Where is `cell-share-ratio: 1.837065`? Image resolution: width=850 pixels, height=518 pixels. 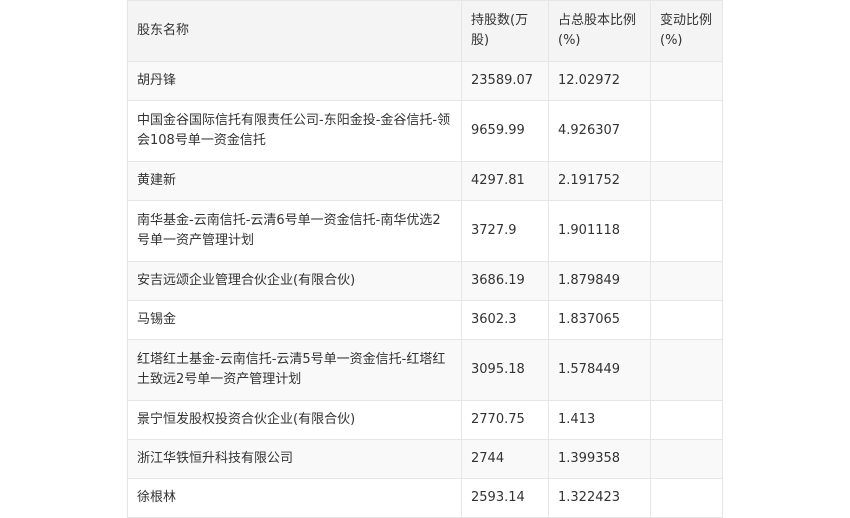 cell-share-ratio: 1.837065 is located at coordinates (599, 320).